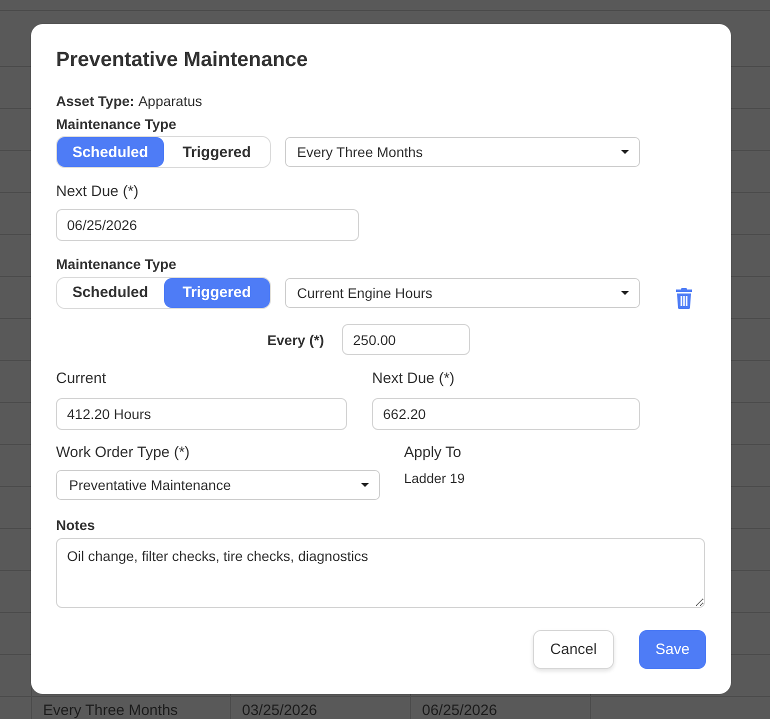 The height and width of the screenshot is (719, 770). Describe the element at coordinates (207, 225) in the screenshot. I see `input-field: 06/25/2026` at that location.